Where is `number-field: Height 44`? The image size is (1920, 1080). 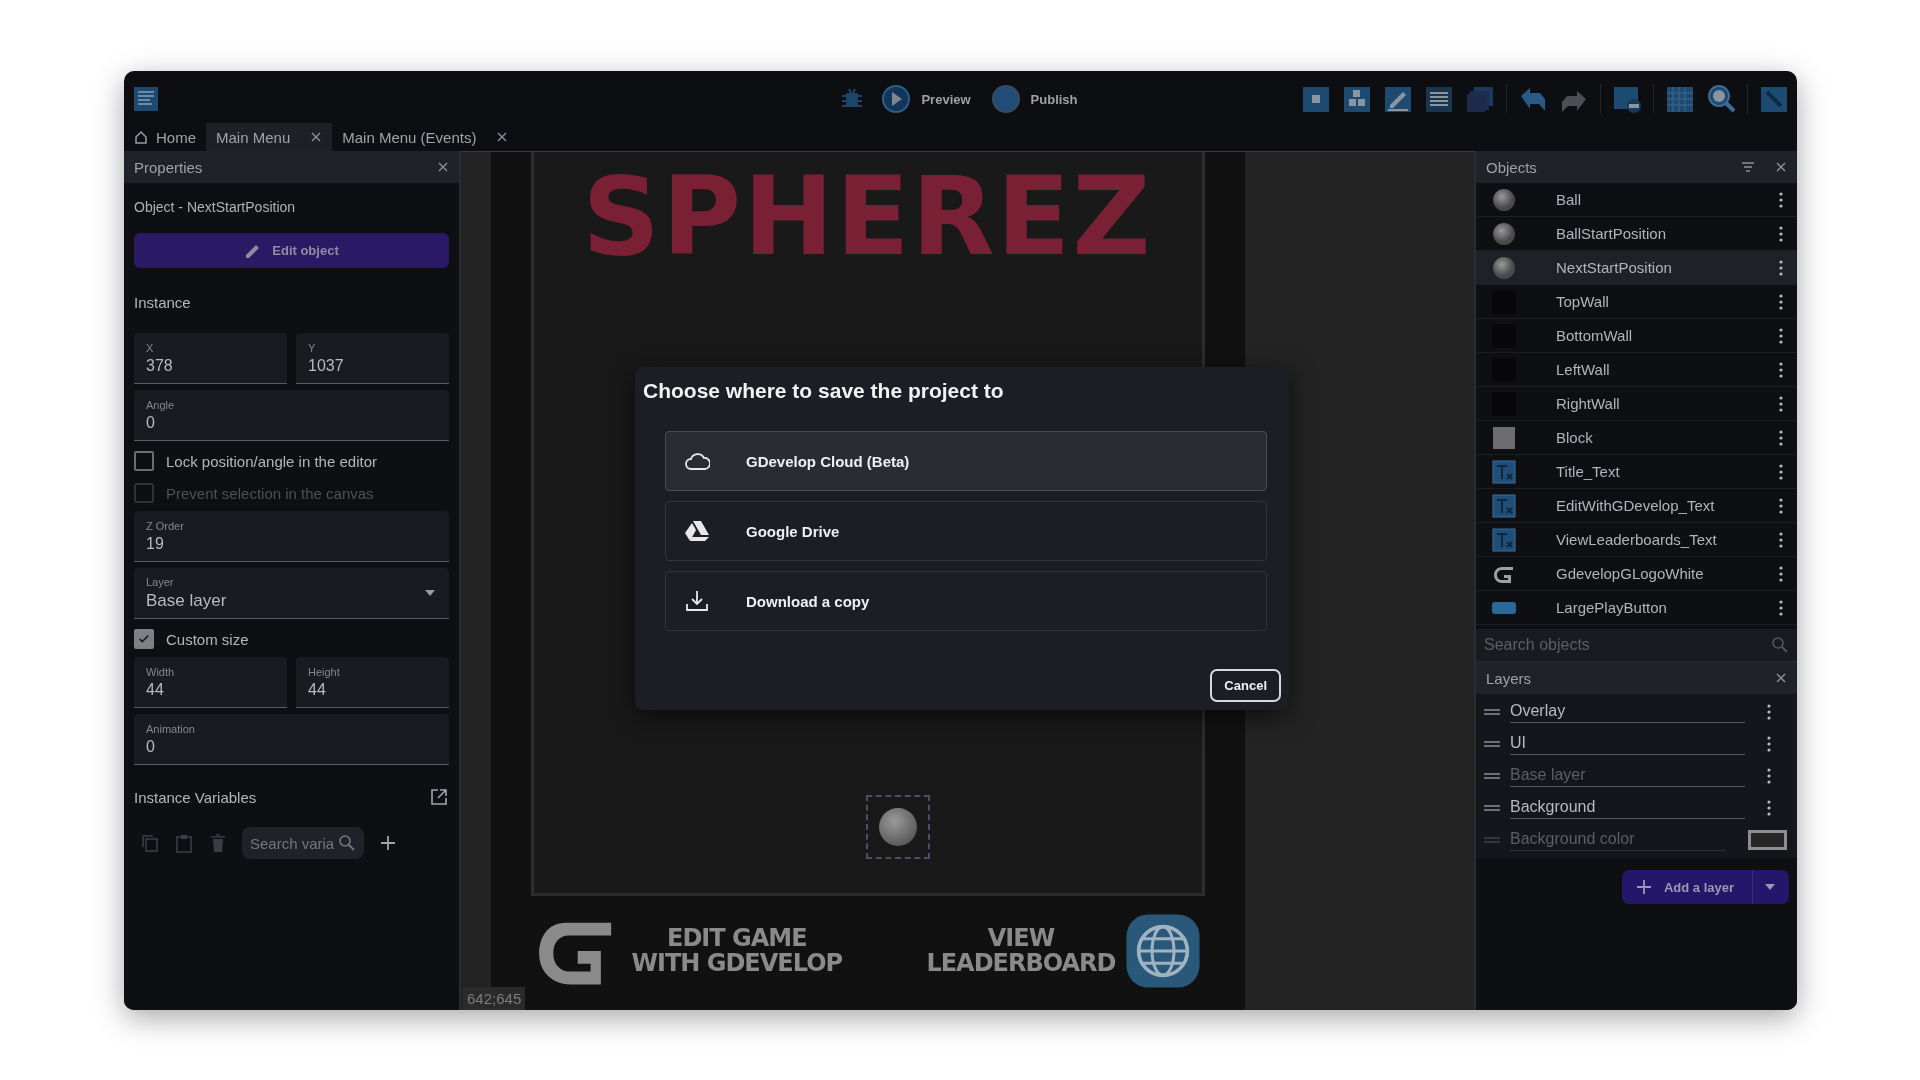
number-field: Height 44 is located at coordinates (372, 682).